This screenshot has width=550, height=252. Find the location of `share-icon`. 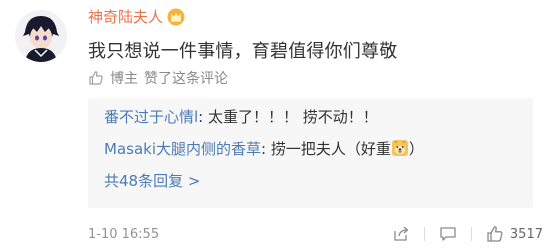

share-icon is located at coordinates (401, 234).